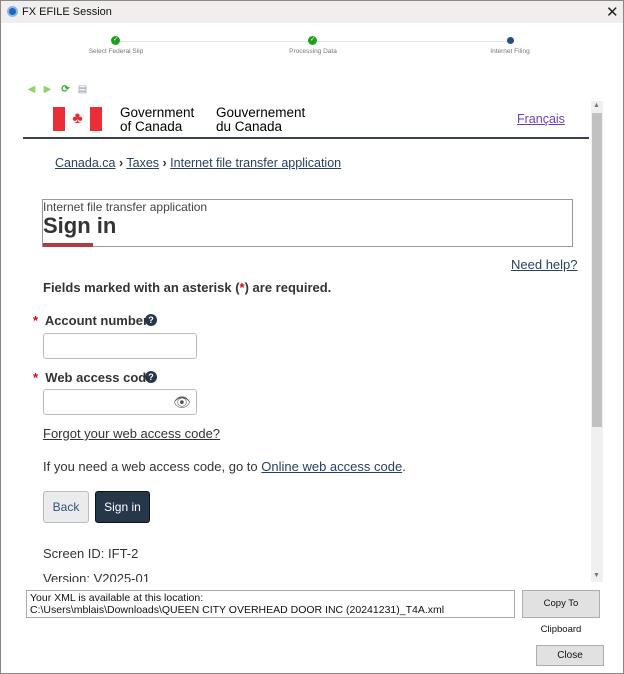 This screenshot has width=624, height=674. I want to click on need-help-link: Need help?, so click(544, 264).